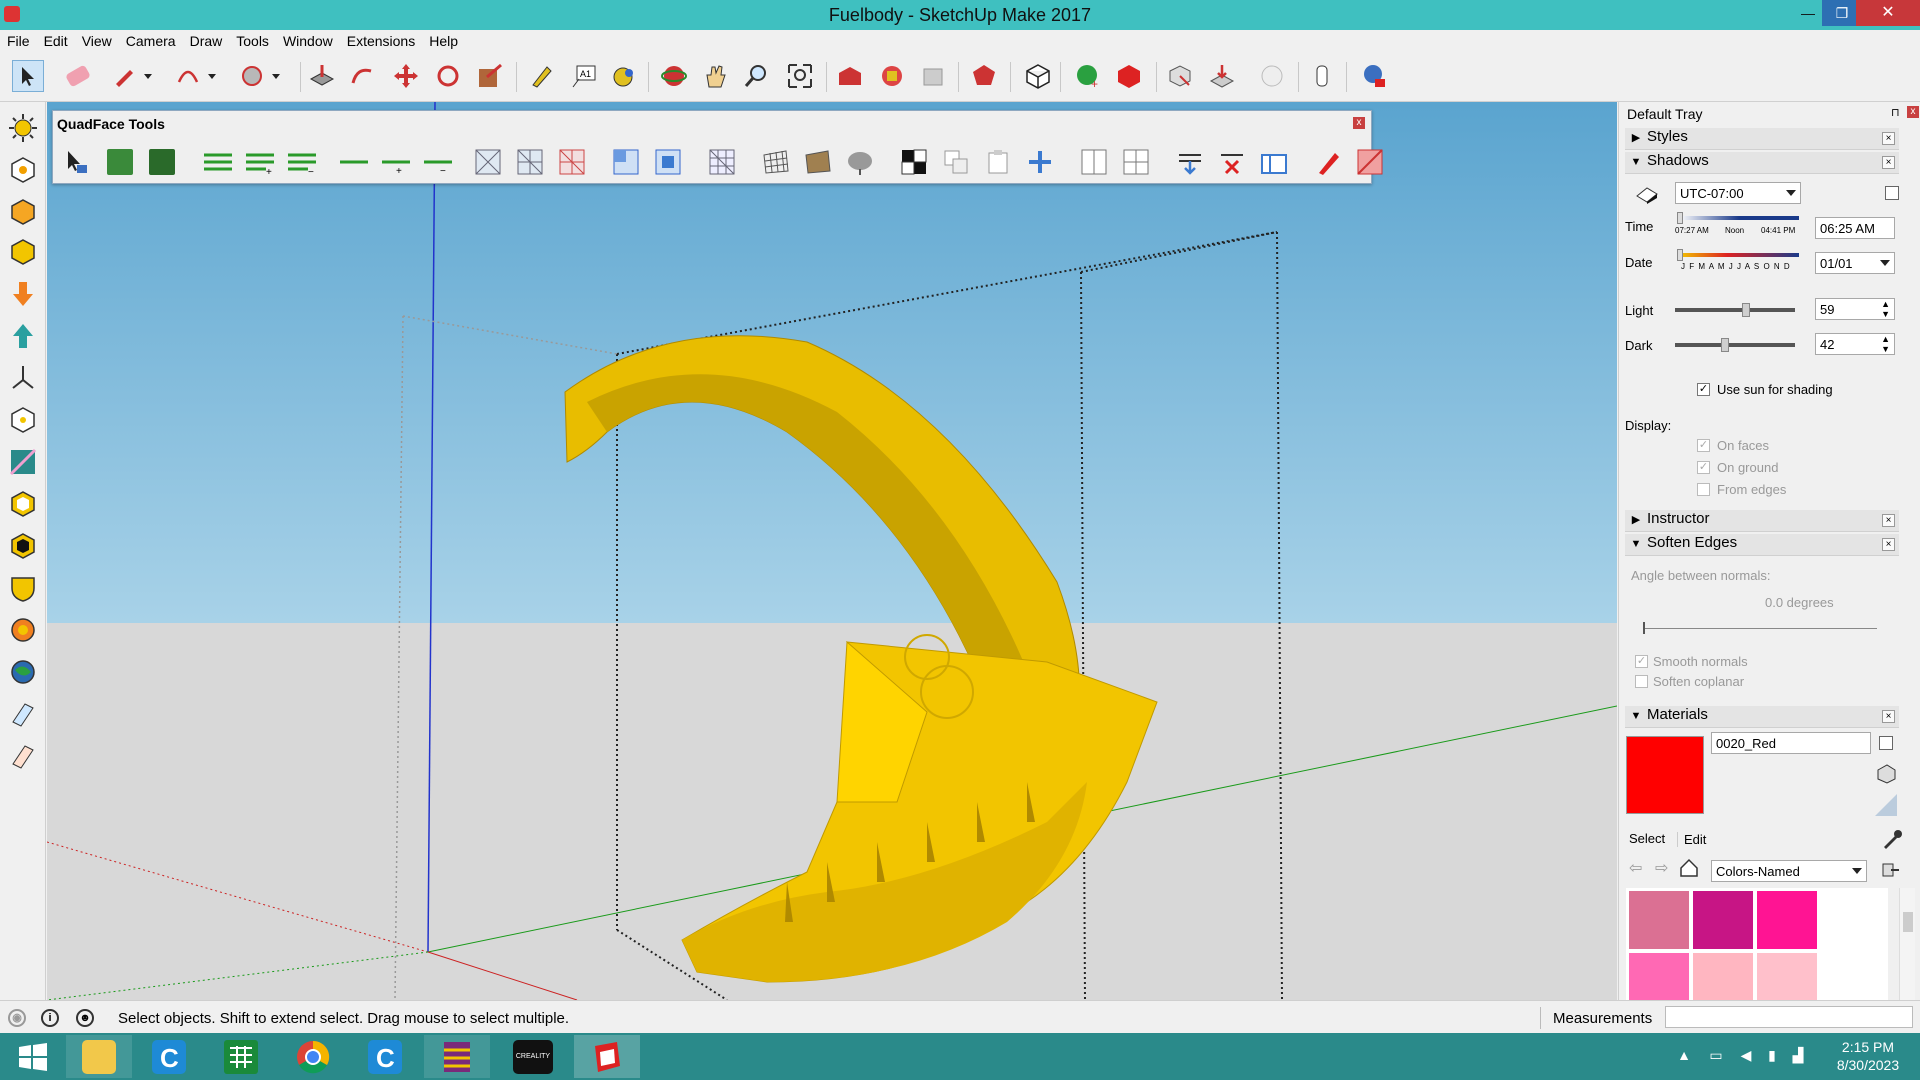 The height and width of the screenshot is (1080, 1920). Describe the element at coordinates (1885, 344) in the screenshot. I see `spinner-icon: ▲ ▼` at that location.